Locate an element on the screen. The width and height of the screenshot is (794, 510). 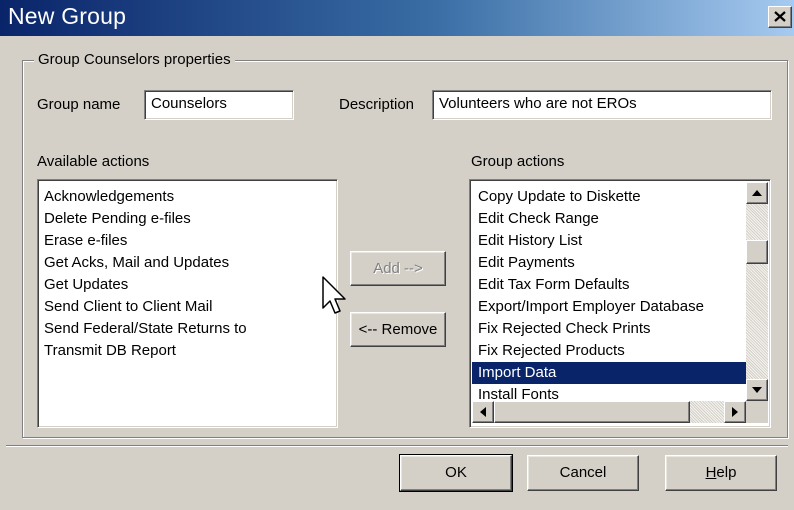
list-item: Fix Rejected Products is located at coordinates (609, 351).